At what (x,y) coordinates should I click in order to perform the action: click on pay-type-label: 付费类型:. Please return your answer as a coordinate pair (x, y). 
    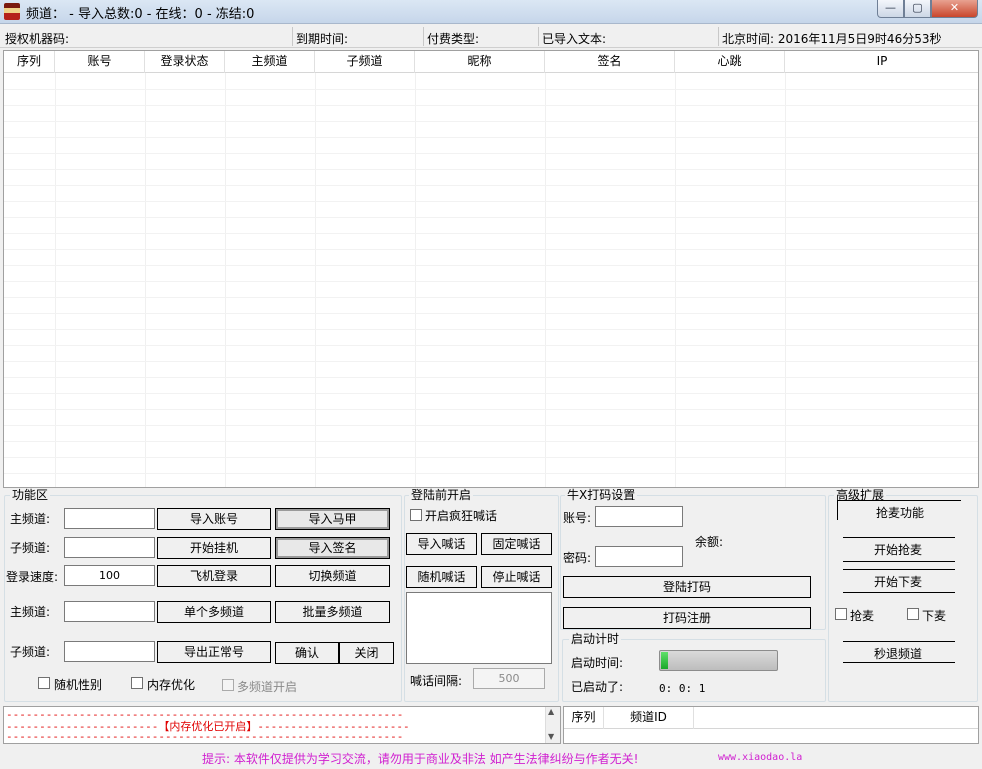
    Looking at the image, I should click on (453, 39).